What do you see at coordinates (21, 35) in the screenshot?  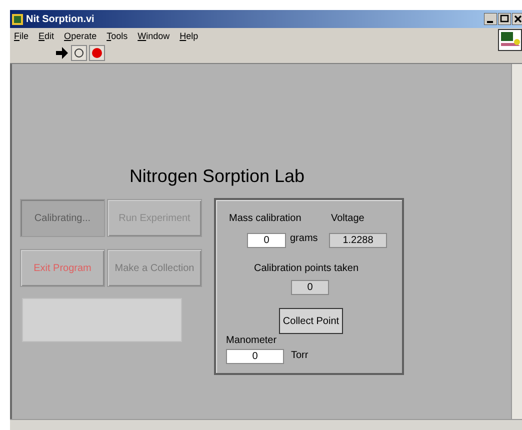 I see `menu-item: File` at bounding box center [21, 35].